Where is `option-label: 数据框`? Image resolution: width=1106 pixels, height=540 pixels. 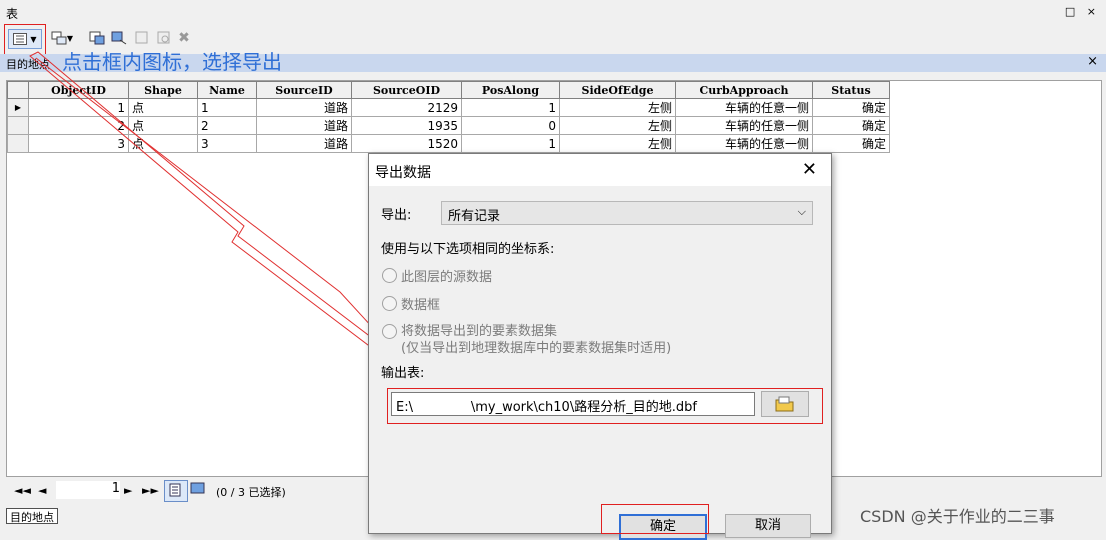
option-label: 数据框 is located at coordinates (421, 305).